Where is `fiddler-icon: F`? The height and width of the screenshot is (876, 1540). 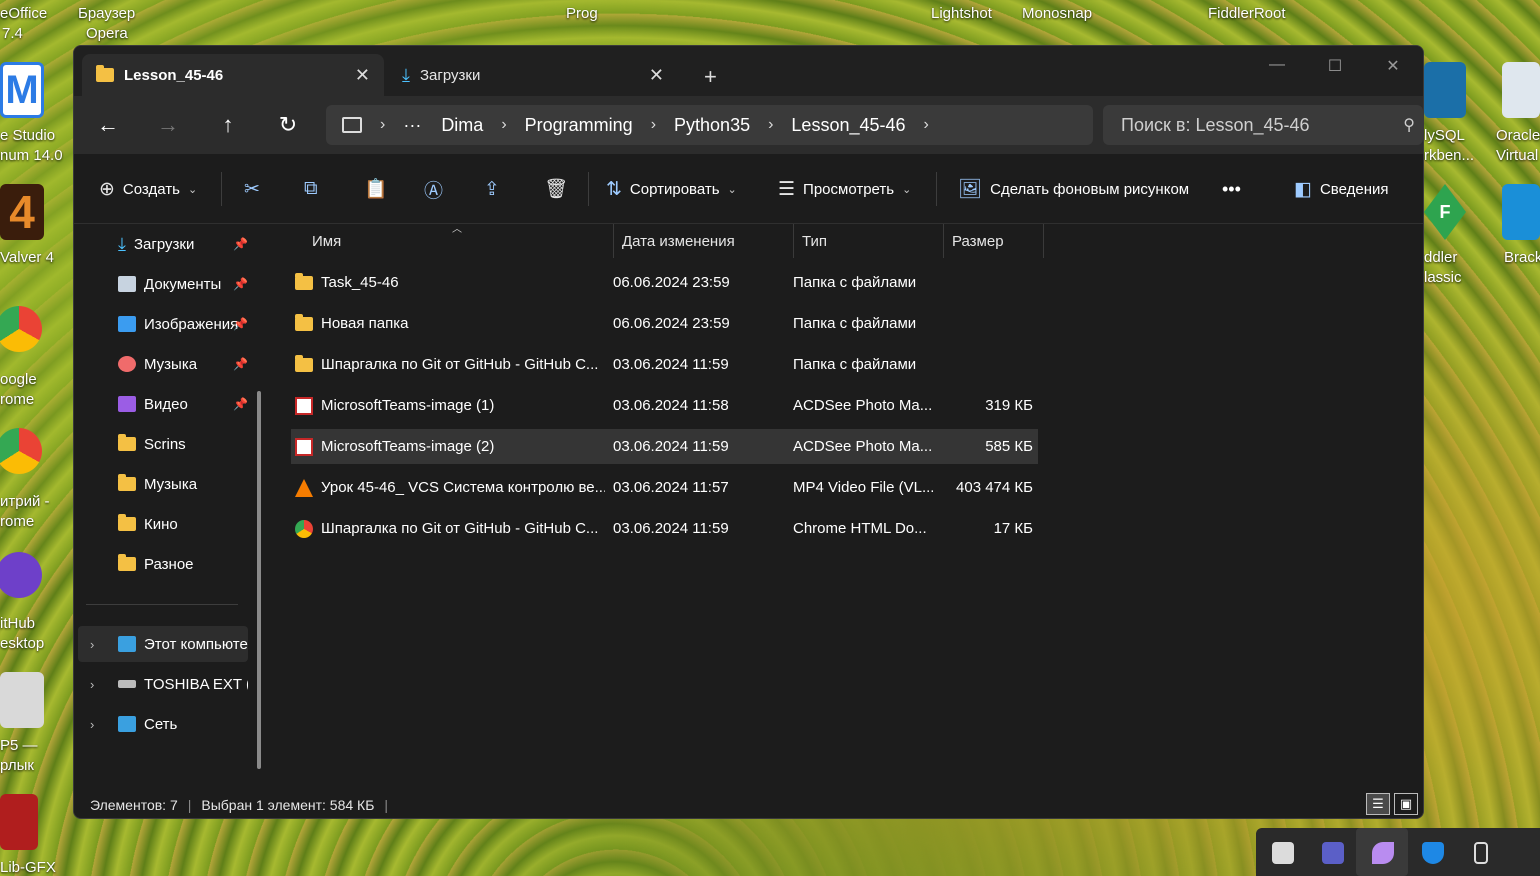 fiddler-icon: F is located at coordinates (1445, 212).